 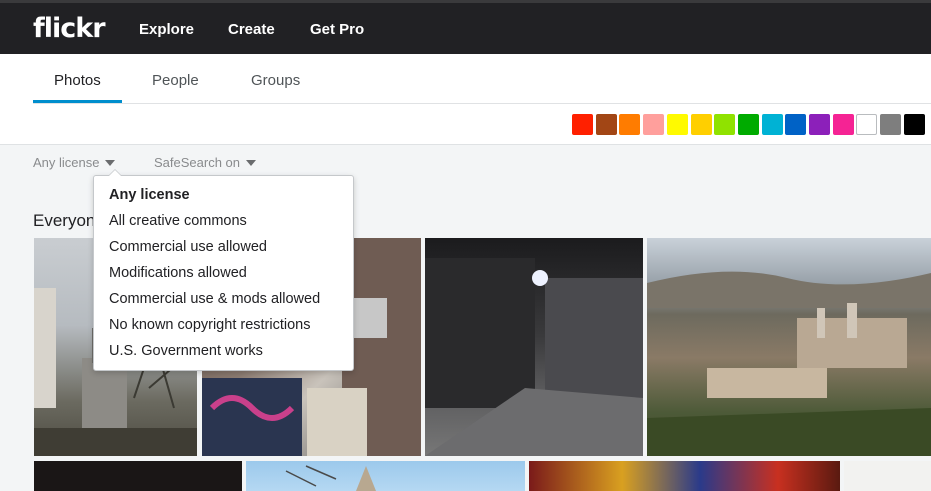 What do you see at coordinates (465, 124) in the screenshot?
I see `color-filter-bar` at bounding box center [465, 124].